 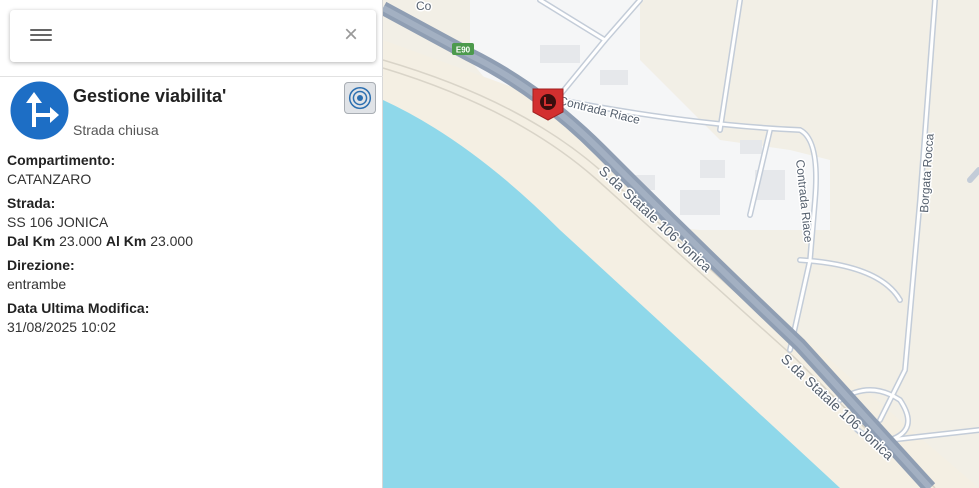 What do you see at coordinates (351, 35) in the screenshot?
I see `close-icon: ×` at bounding box center [351, 35].